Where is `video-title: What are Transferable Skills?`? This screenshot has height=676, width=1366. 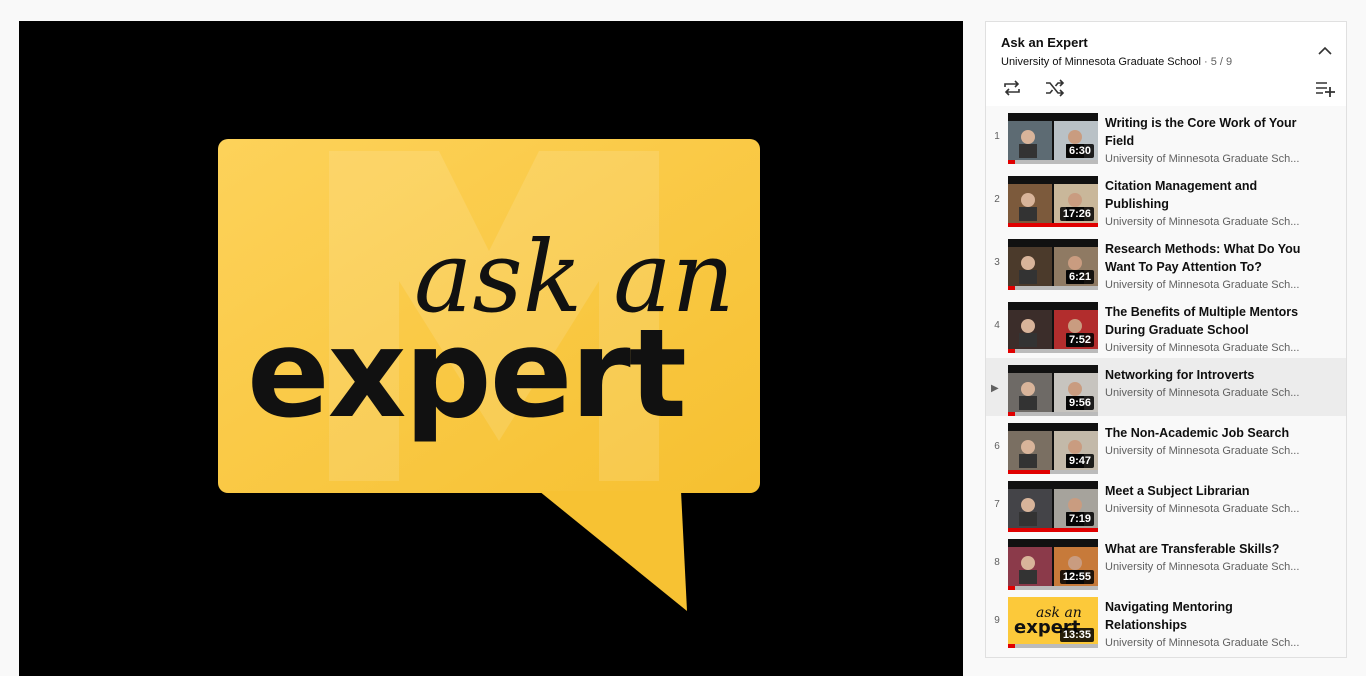 video-title: What are Transferable Skills? is located at coordinates (1205, 549).